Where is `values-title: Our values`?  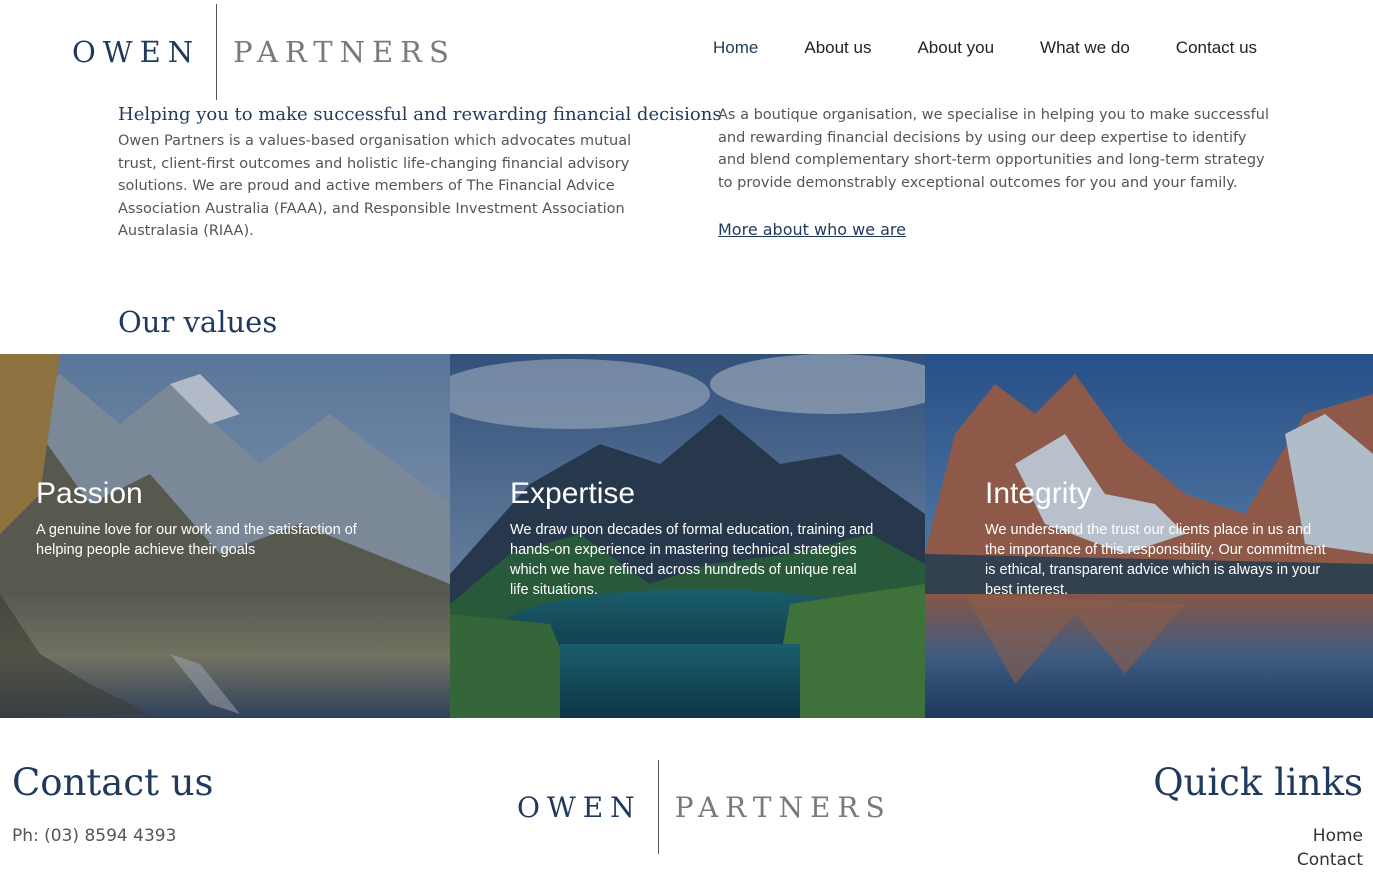
values-title: Our values is located at coordinates (198, 322).